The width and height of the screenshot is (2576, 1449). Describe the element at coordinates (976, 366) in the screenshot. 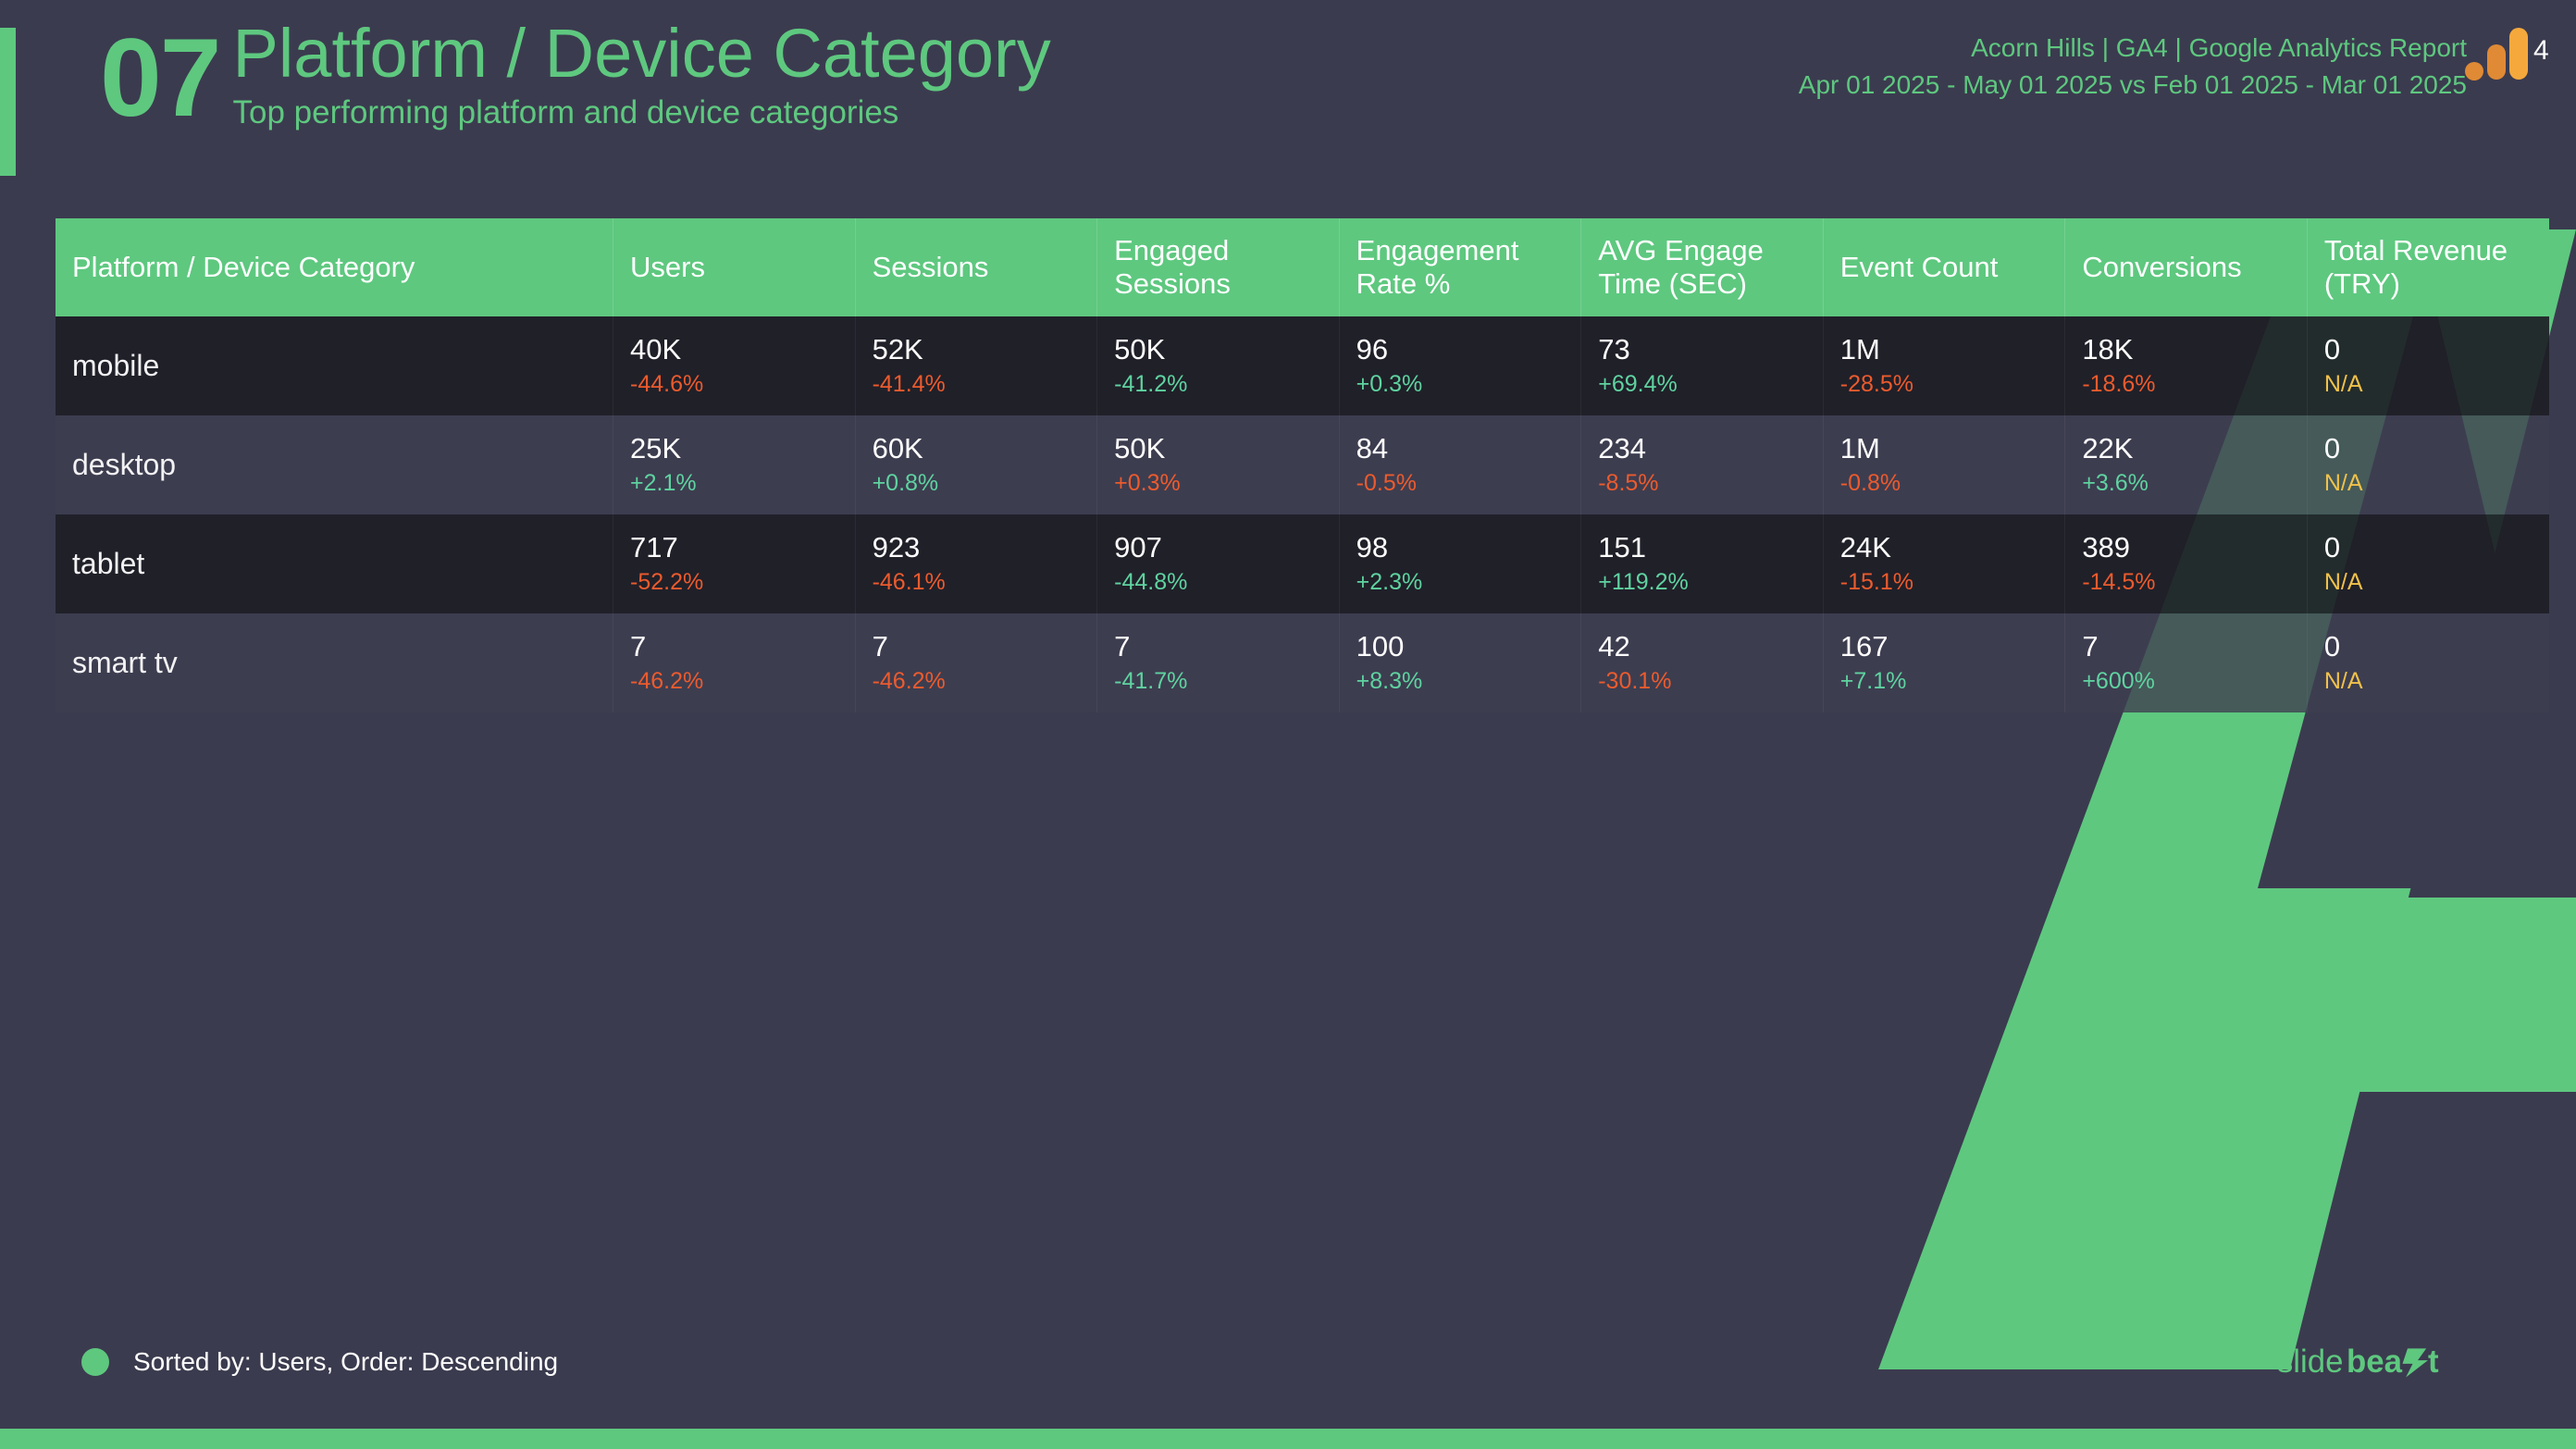

I see `cell-metric: 52K -41.4%` at that location.